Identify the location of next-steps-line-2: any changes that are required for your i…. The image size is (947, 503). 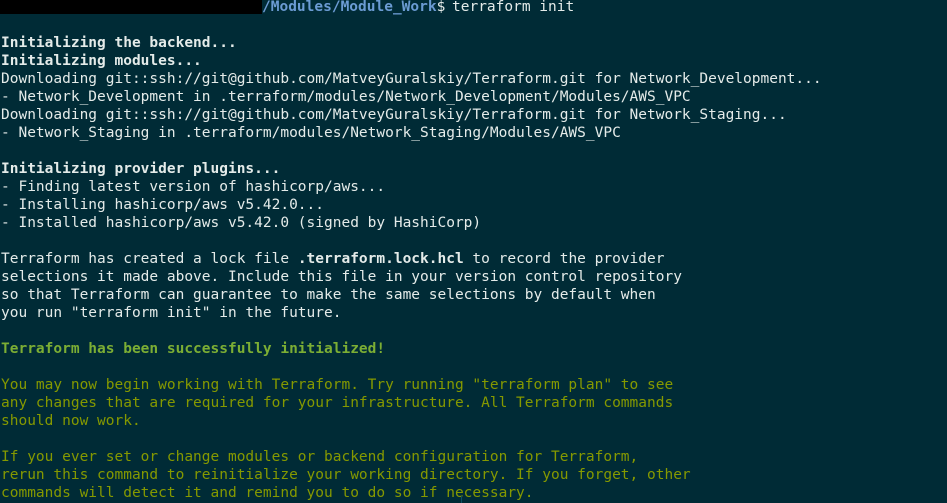
(337, 403).